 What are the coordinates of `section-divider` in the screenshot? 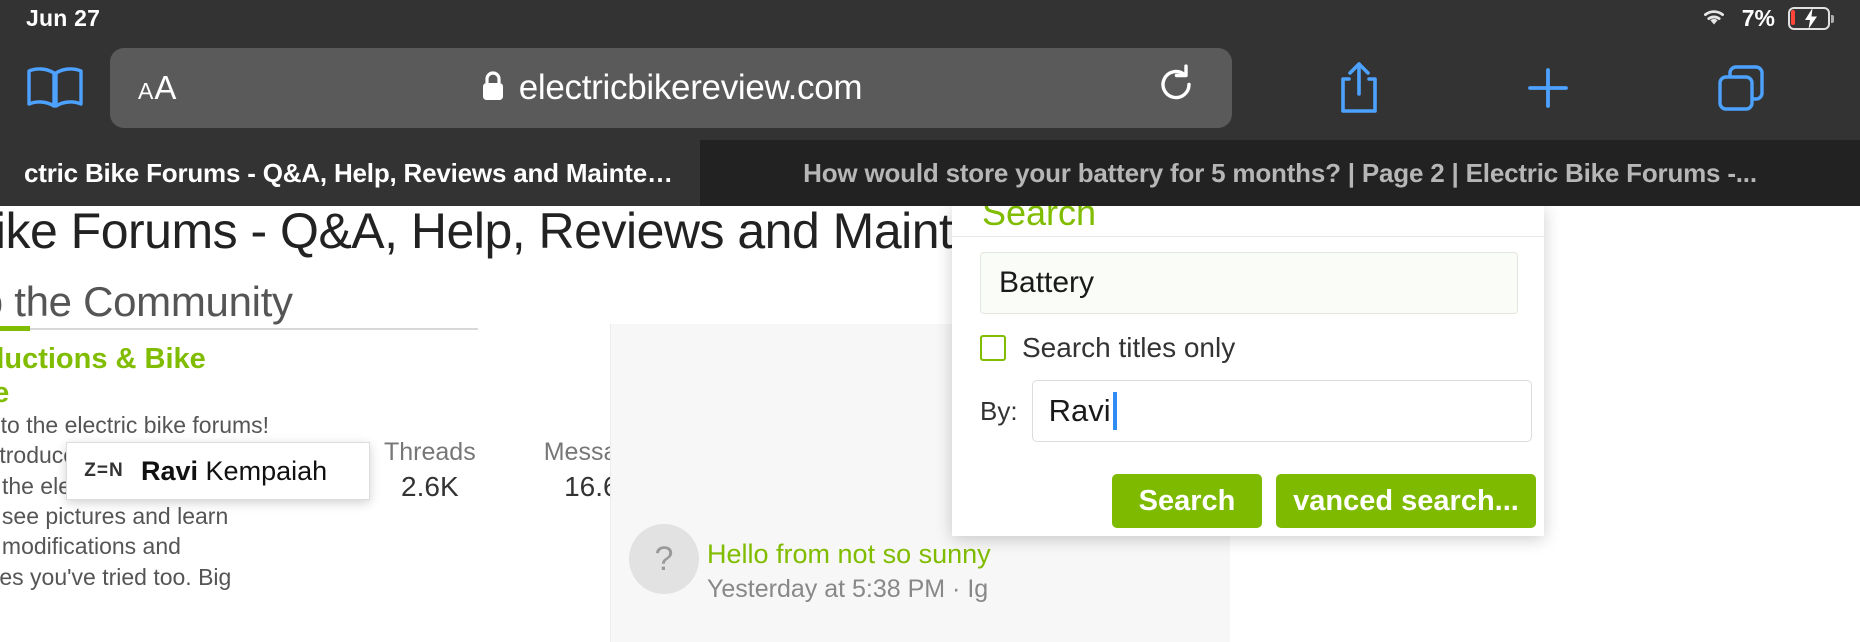 It's located at (239, 329).